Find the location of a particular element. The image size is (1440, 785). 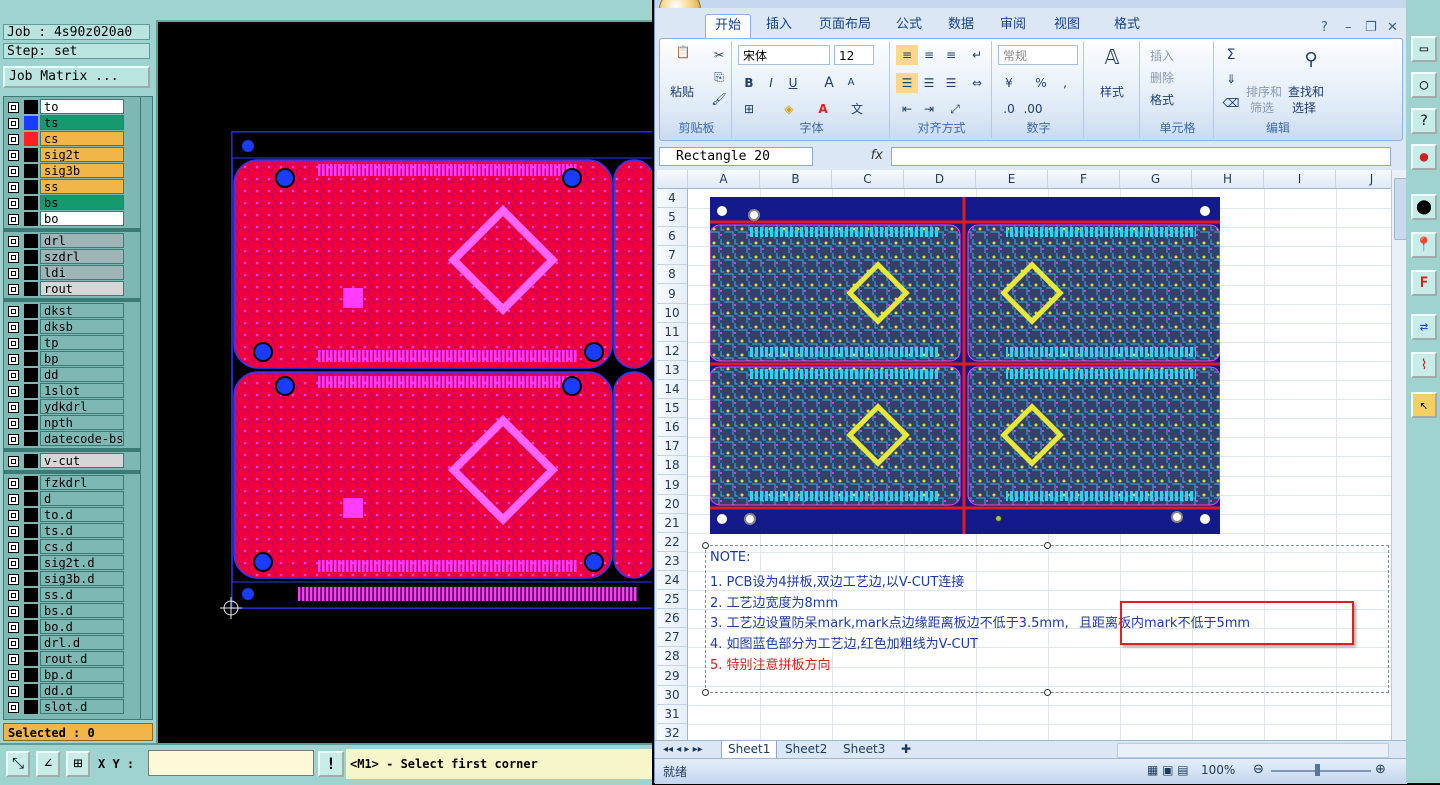

zoom-level: 100% is located at coordinates (1218, 770).